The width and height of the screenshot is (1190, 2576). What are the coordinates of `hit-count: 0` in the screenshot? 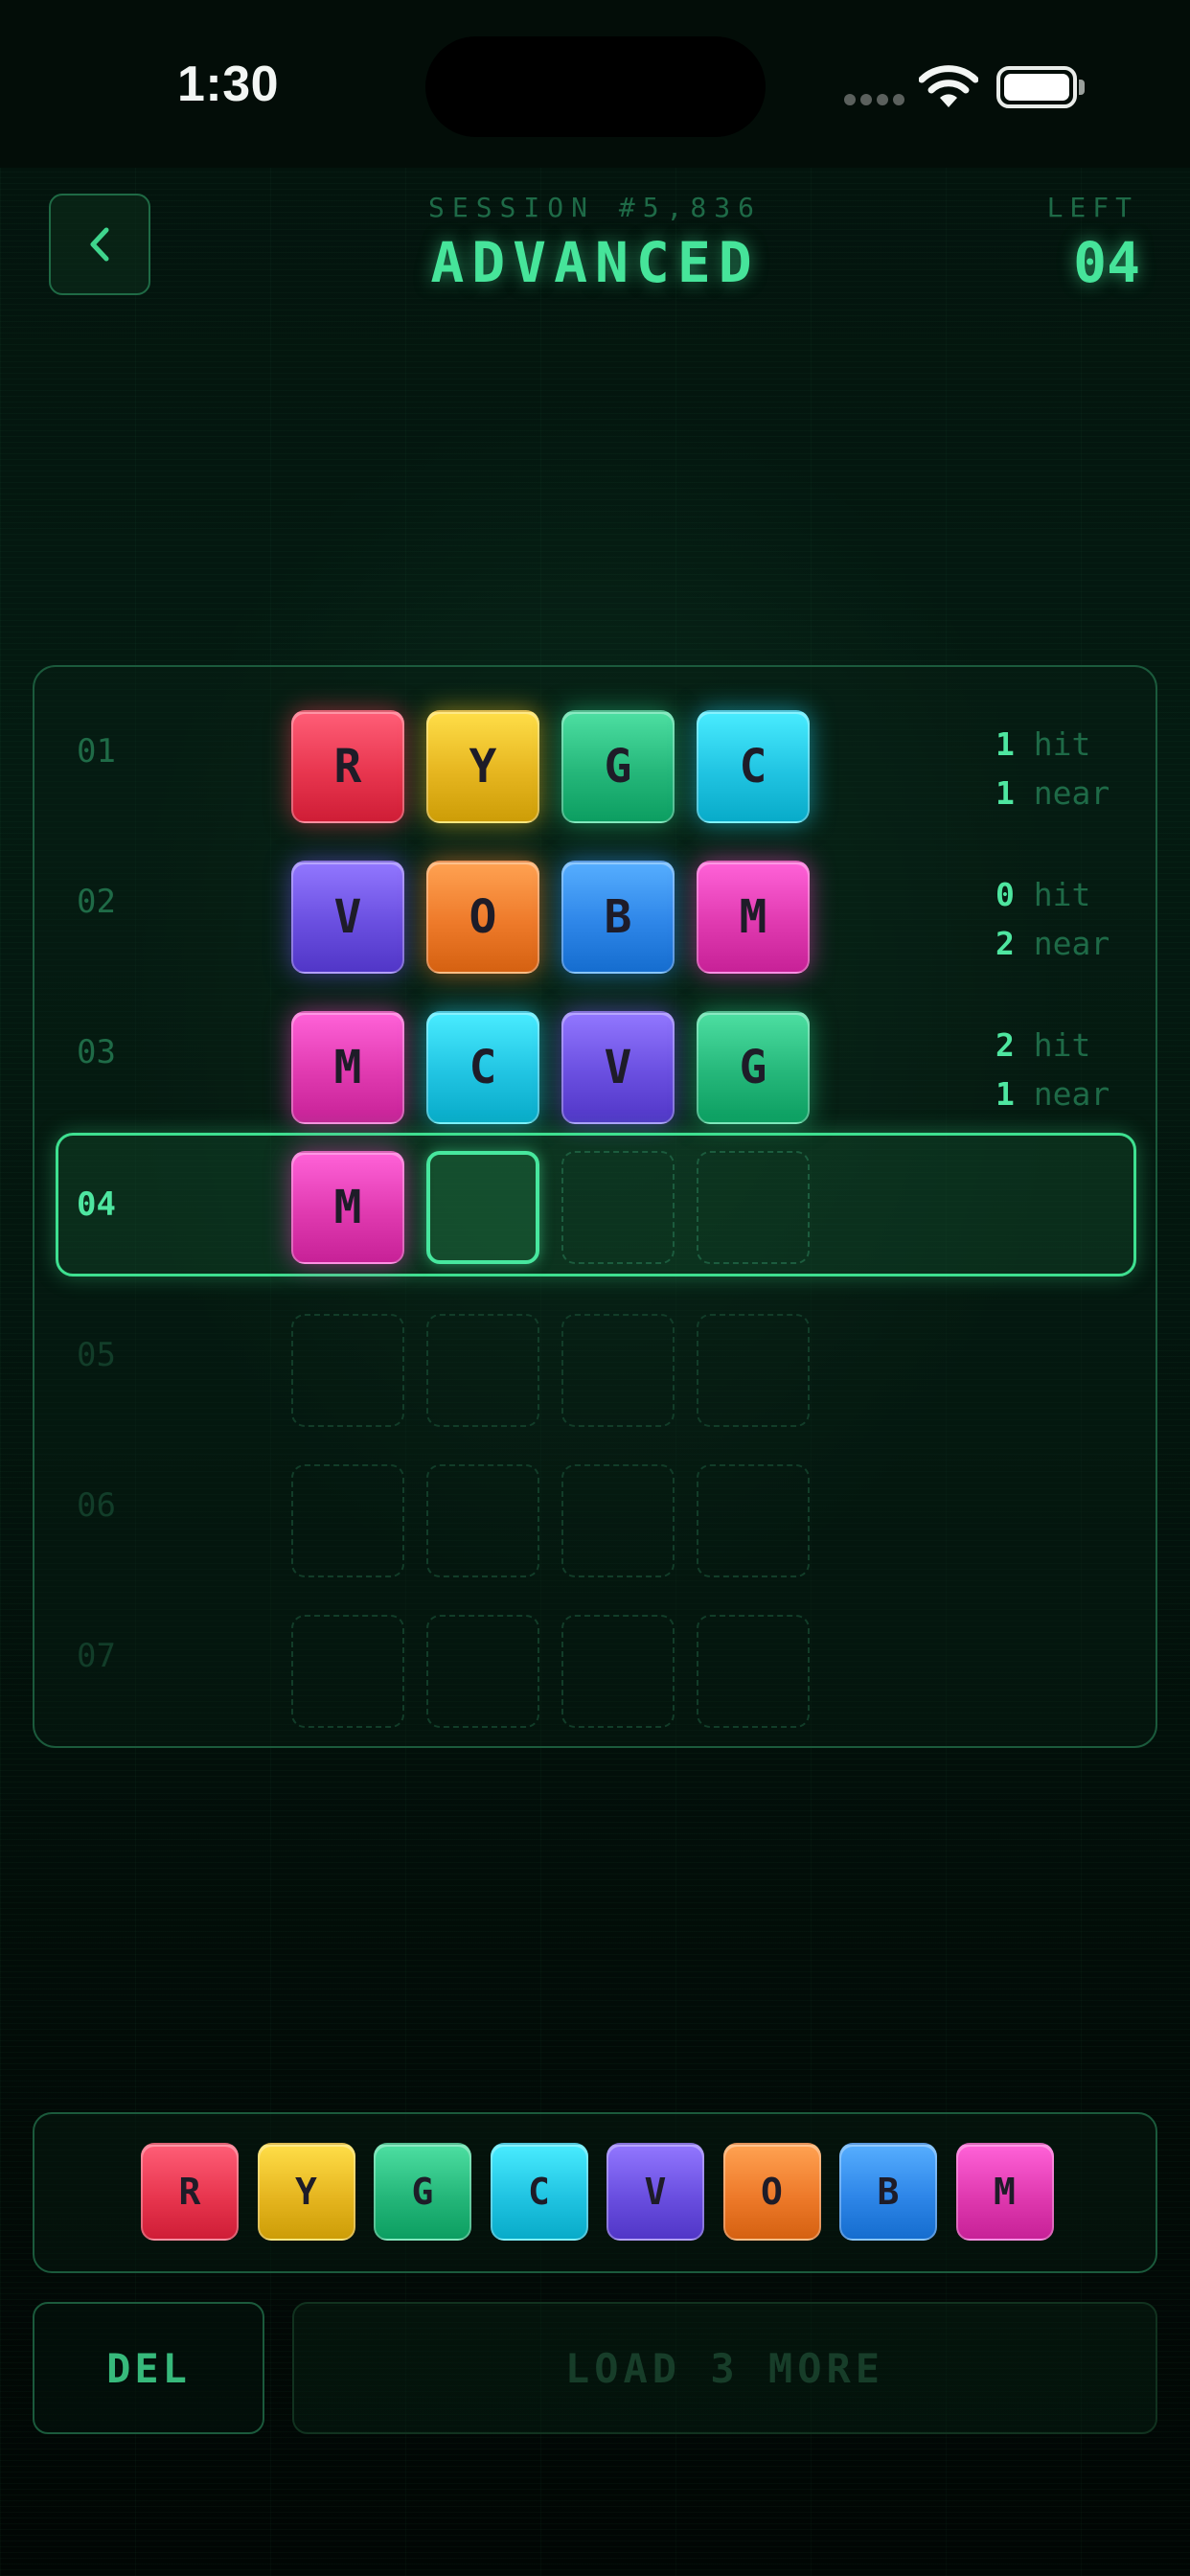 It's located at (1005, 894).